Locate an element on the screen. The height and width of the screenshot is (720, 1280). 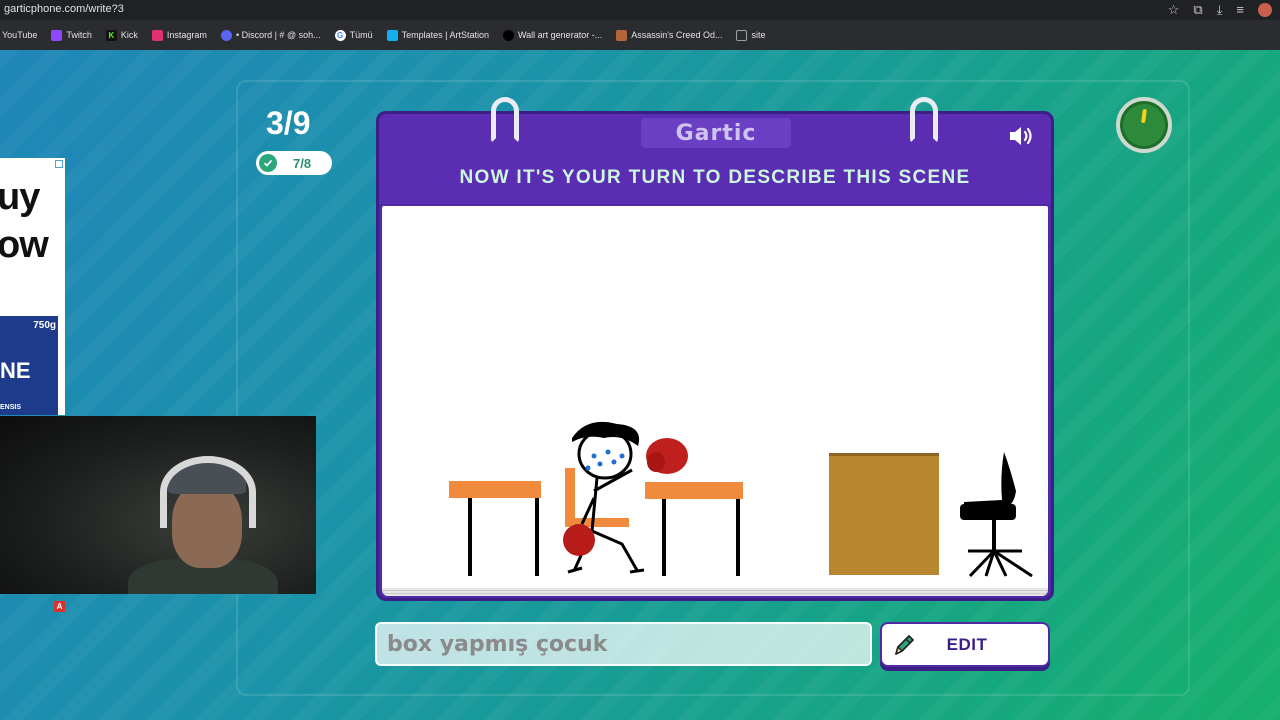
bookmark-folder-site: site is located at coordinates (751, 35).